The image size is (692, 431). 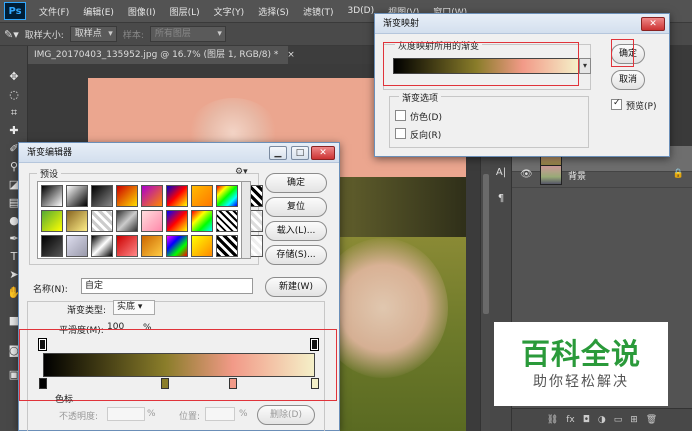 What do you see at coordinates (220, 414) in the screenshot?
I see `location-input` at bounding box center [220, 414].